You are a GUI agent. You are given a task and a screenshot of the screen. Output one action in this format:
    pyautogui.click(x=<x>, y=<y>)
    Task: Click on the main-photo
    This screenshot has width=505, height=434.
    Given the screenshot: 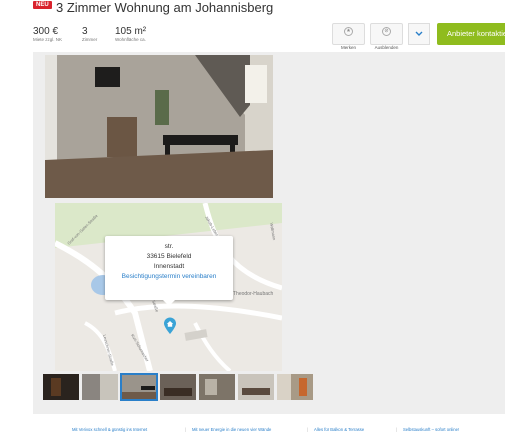 What is the action you would take?
    pyautogui.click(x=159, y=126)
    